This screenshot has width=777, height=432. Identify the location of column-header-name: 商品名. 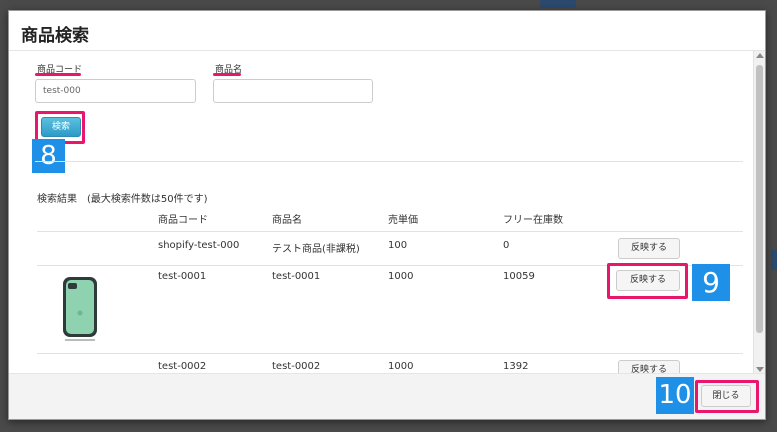
(287, 220).